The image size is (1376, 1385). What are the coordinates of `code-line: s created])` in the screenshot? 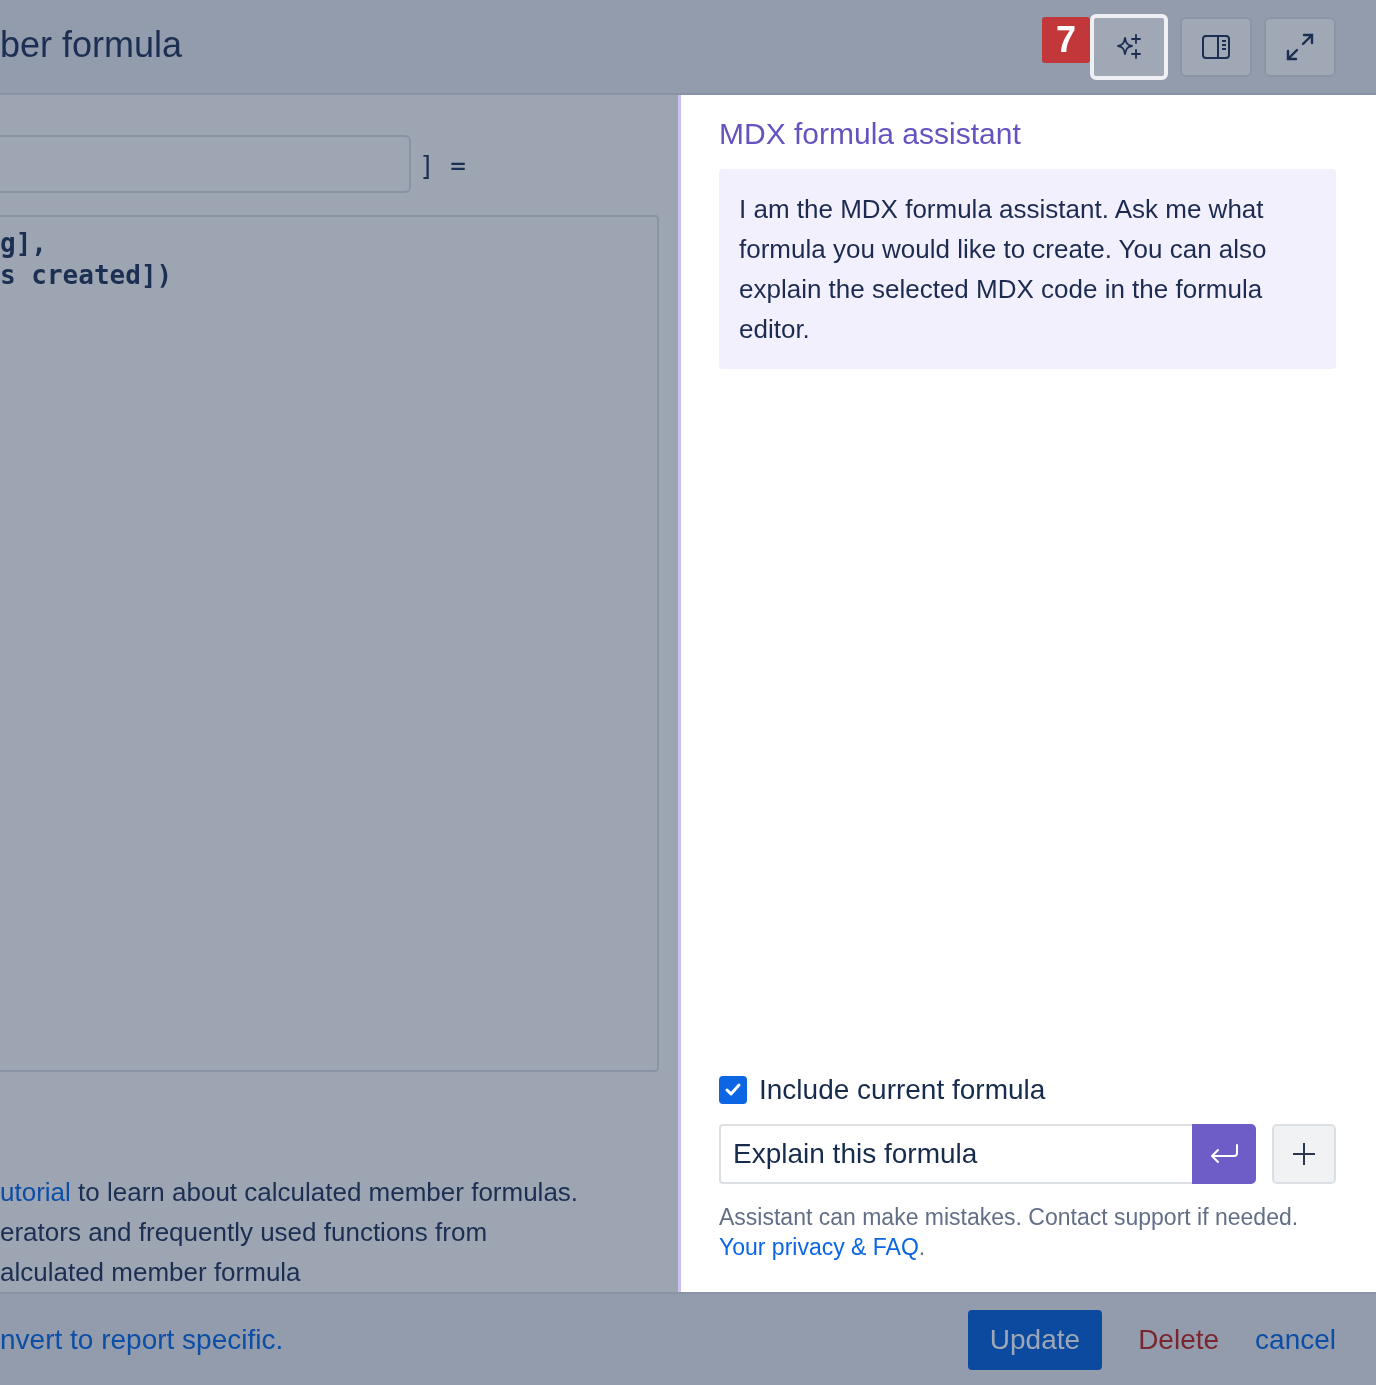 It's located at (87, 275).